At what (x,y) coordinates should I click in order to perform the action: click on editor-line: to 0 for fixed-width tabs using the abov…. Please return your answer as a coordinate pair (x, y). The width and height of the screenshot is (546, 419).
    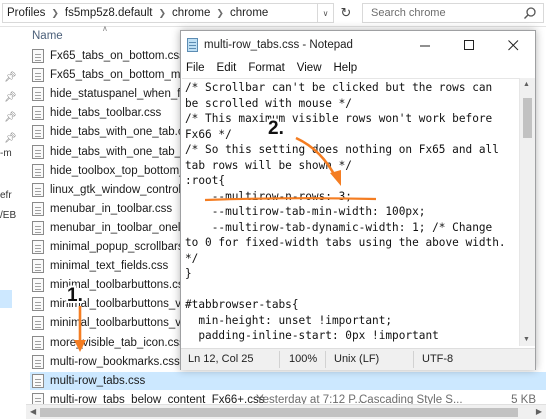
    Looking at the image, I should click on (345, 242).